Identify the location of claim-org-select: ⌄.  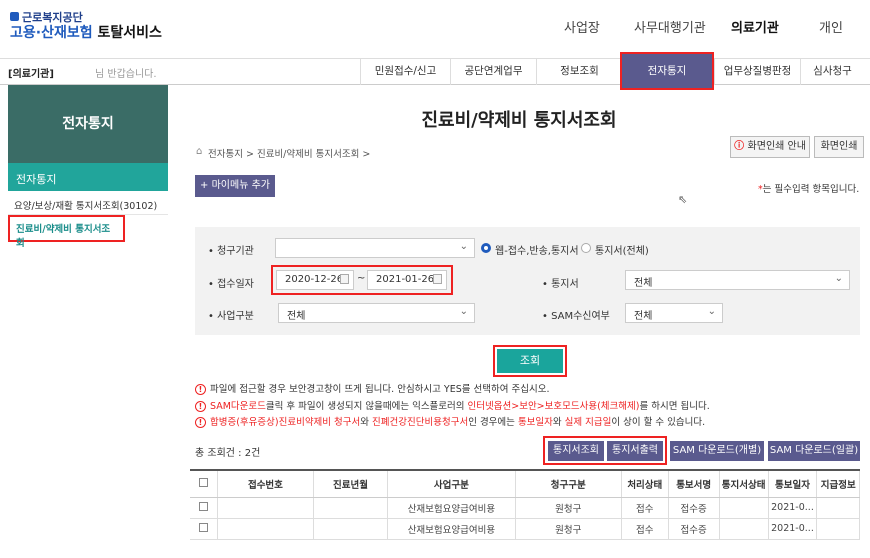
(375, 248).